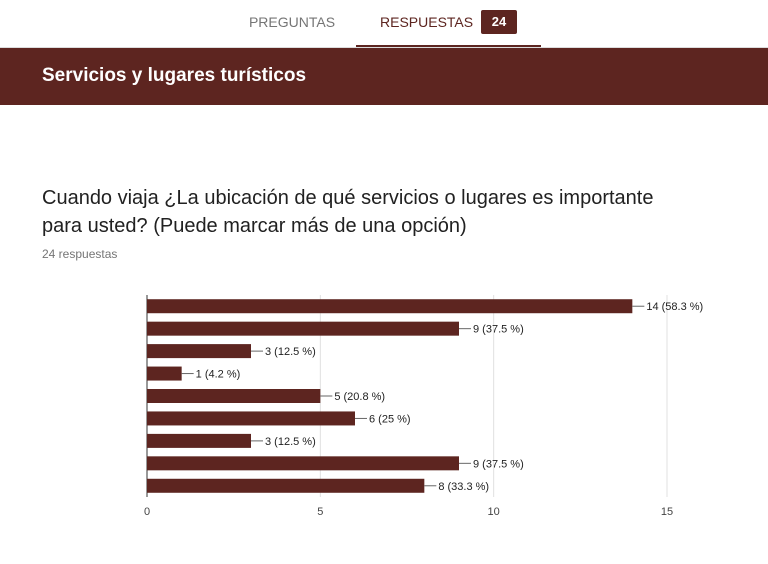  Describe the element at coordinates (359, 397) in the screenshot. I see `chart-data-label: 5 (20.8 %)` at that location.